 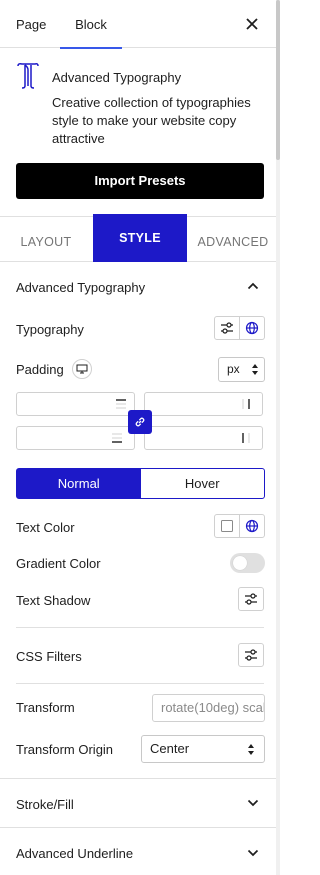 I want to click on tab-style: STYLE, so click(x=140, y=238).